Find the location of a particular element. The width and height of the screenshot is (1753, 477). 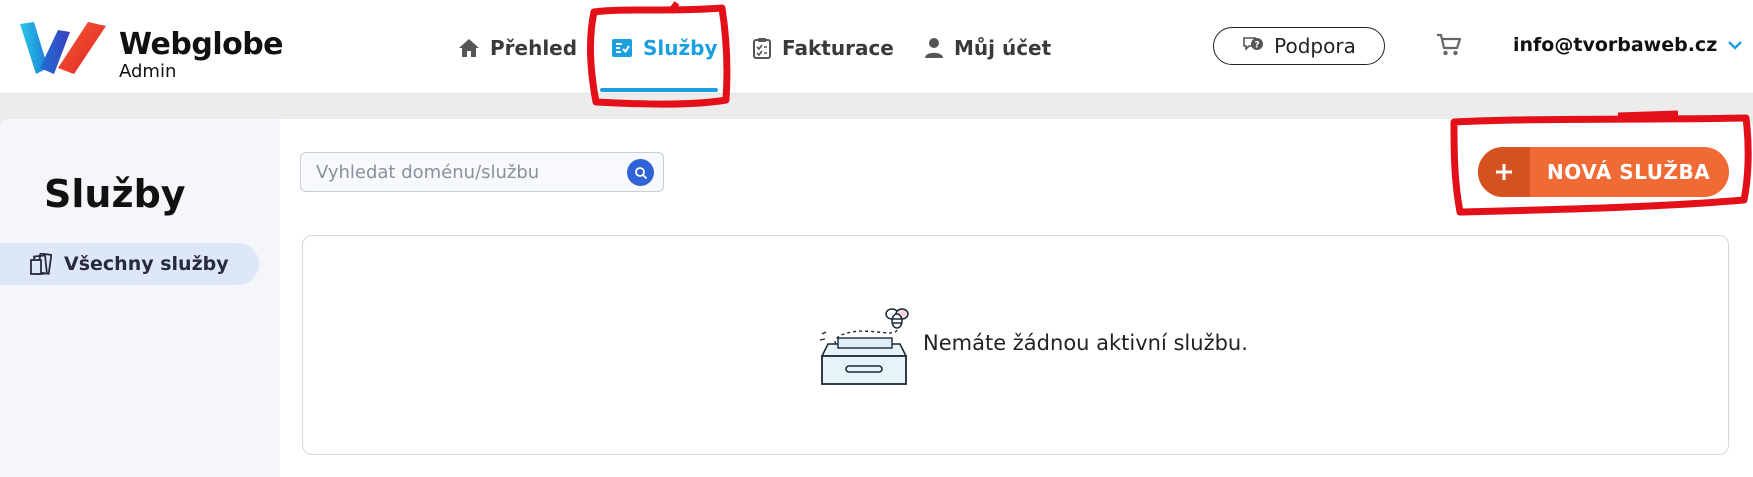

webglobe-logo-icon is located at coordinates (64, 47).